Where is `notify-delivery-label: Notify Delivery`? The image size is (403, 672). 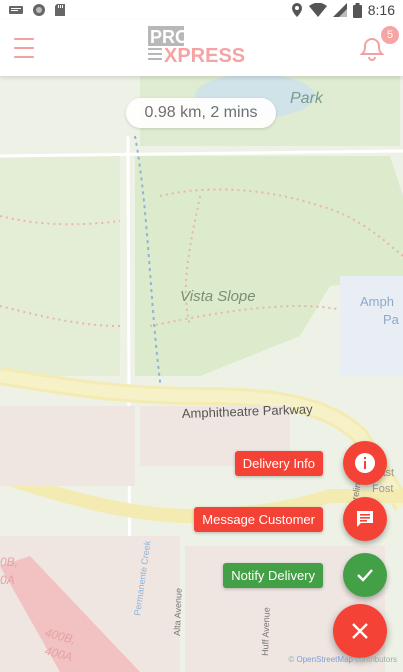 notify-delivery-label: Notify Delivery is located at coordinates (273, 575).